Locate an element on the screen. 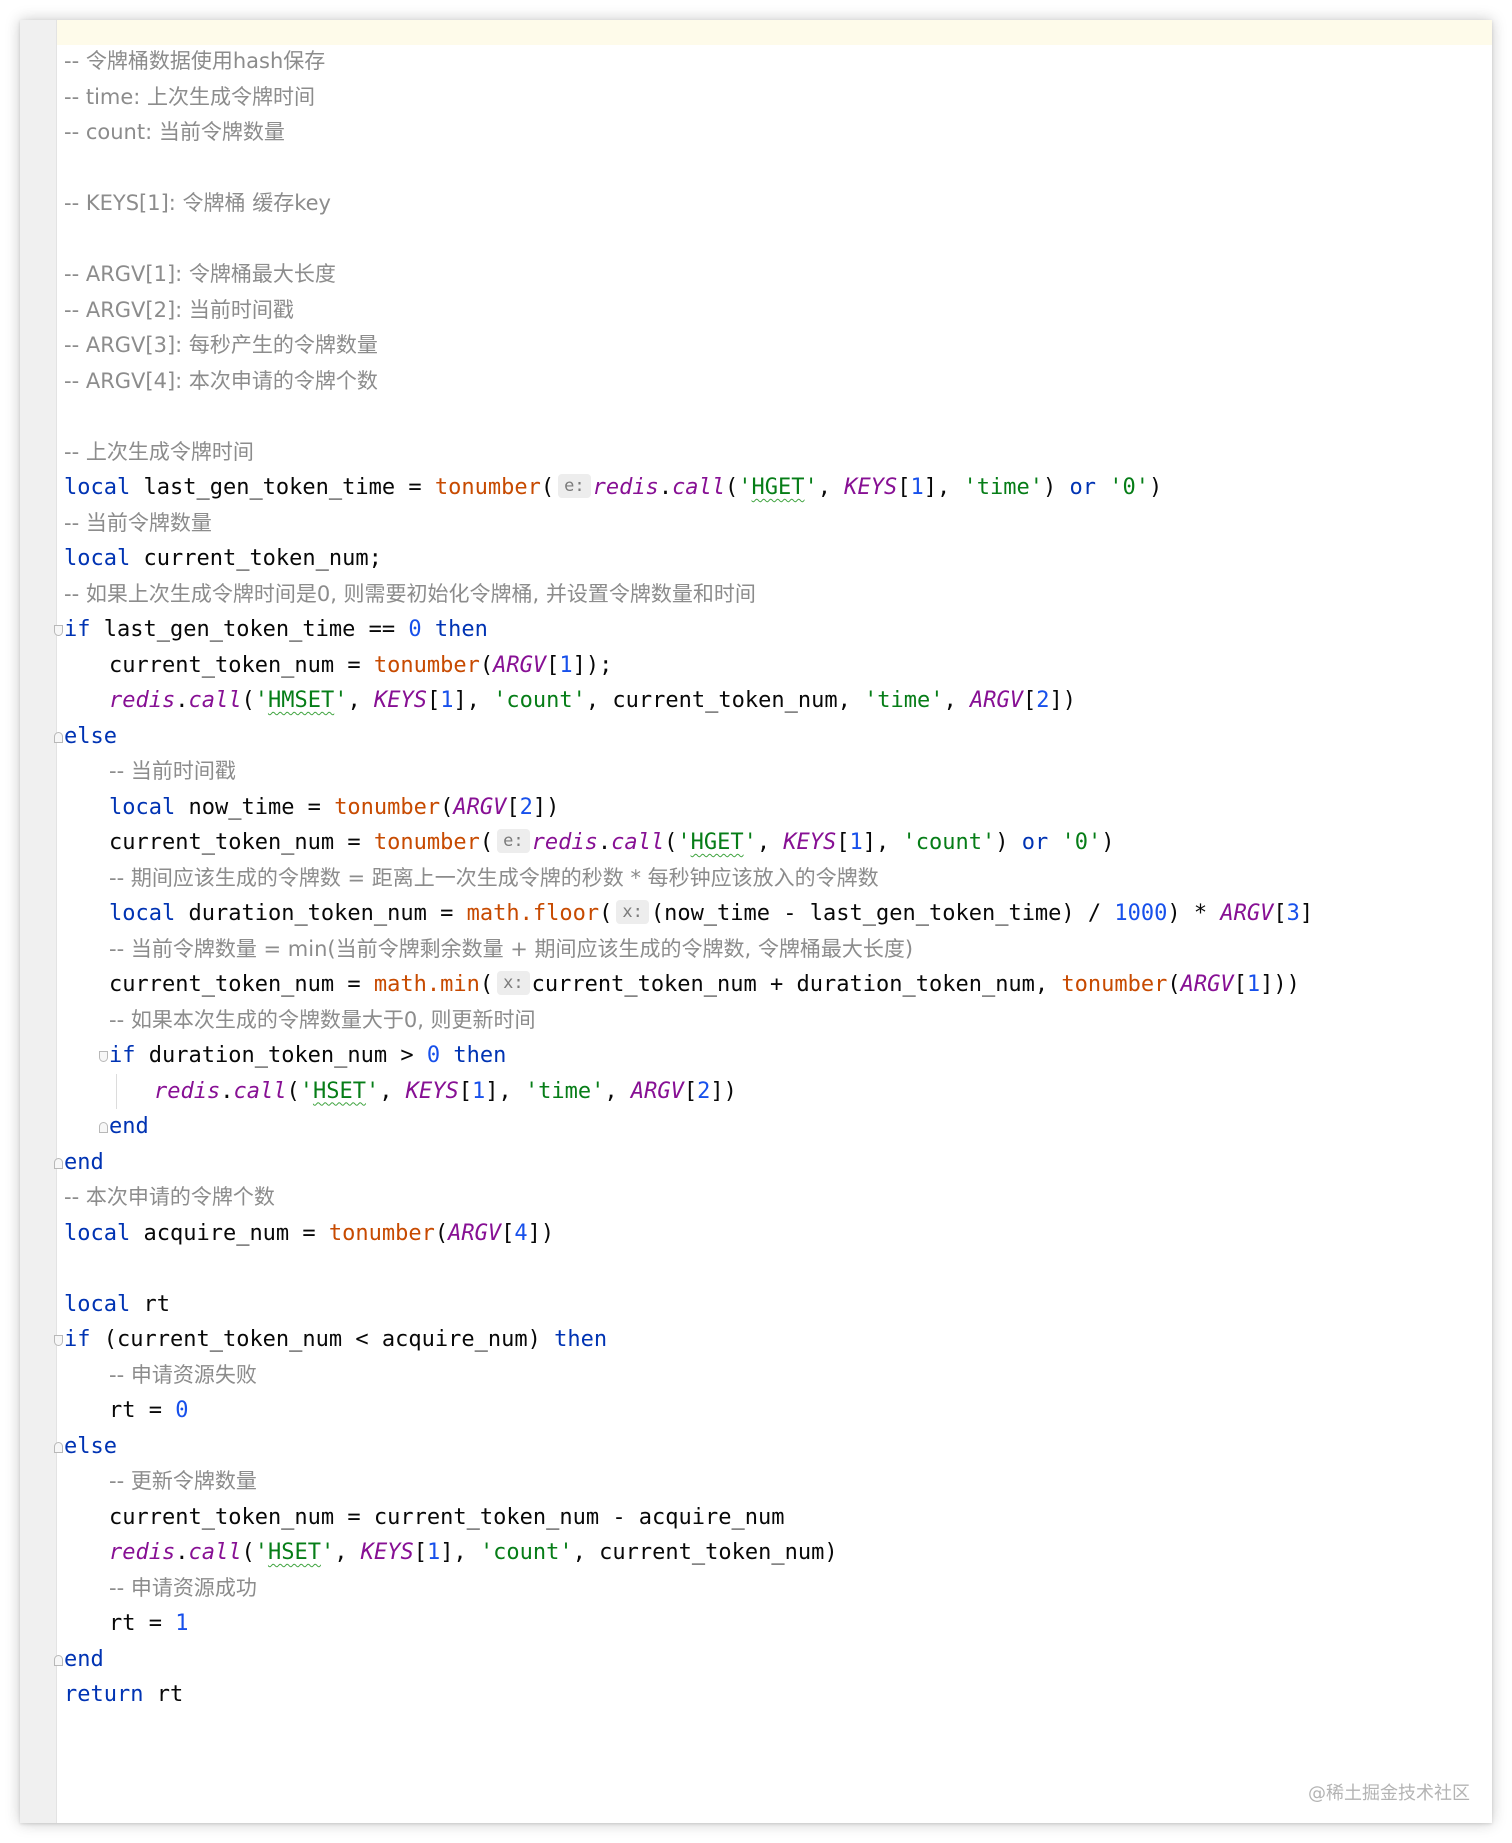 This screenshot has width=1512, height=1843. code-line: local current_token_num; is located at coordinates (778, 559).